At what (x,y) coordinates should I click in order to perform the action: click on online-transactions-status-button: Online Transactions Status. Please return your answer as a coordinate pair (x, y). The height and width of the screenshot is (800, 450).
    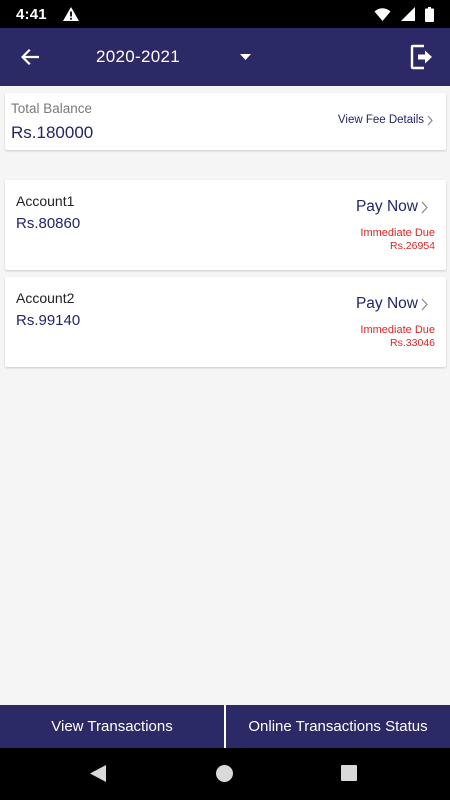
    Looking at the image, I should click on (338, 726).